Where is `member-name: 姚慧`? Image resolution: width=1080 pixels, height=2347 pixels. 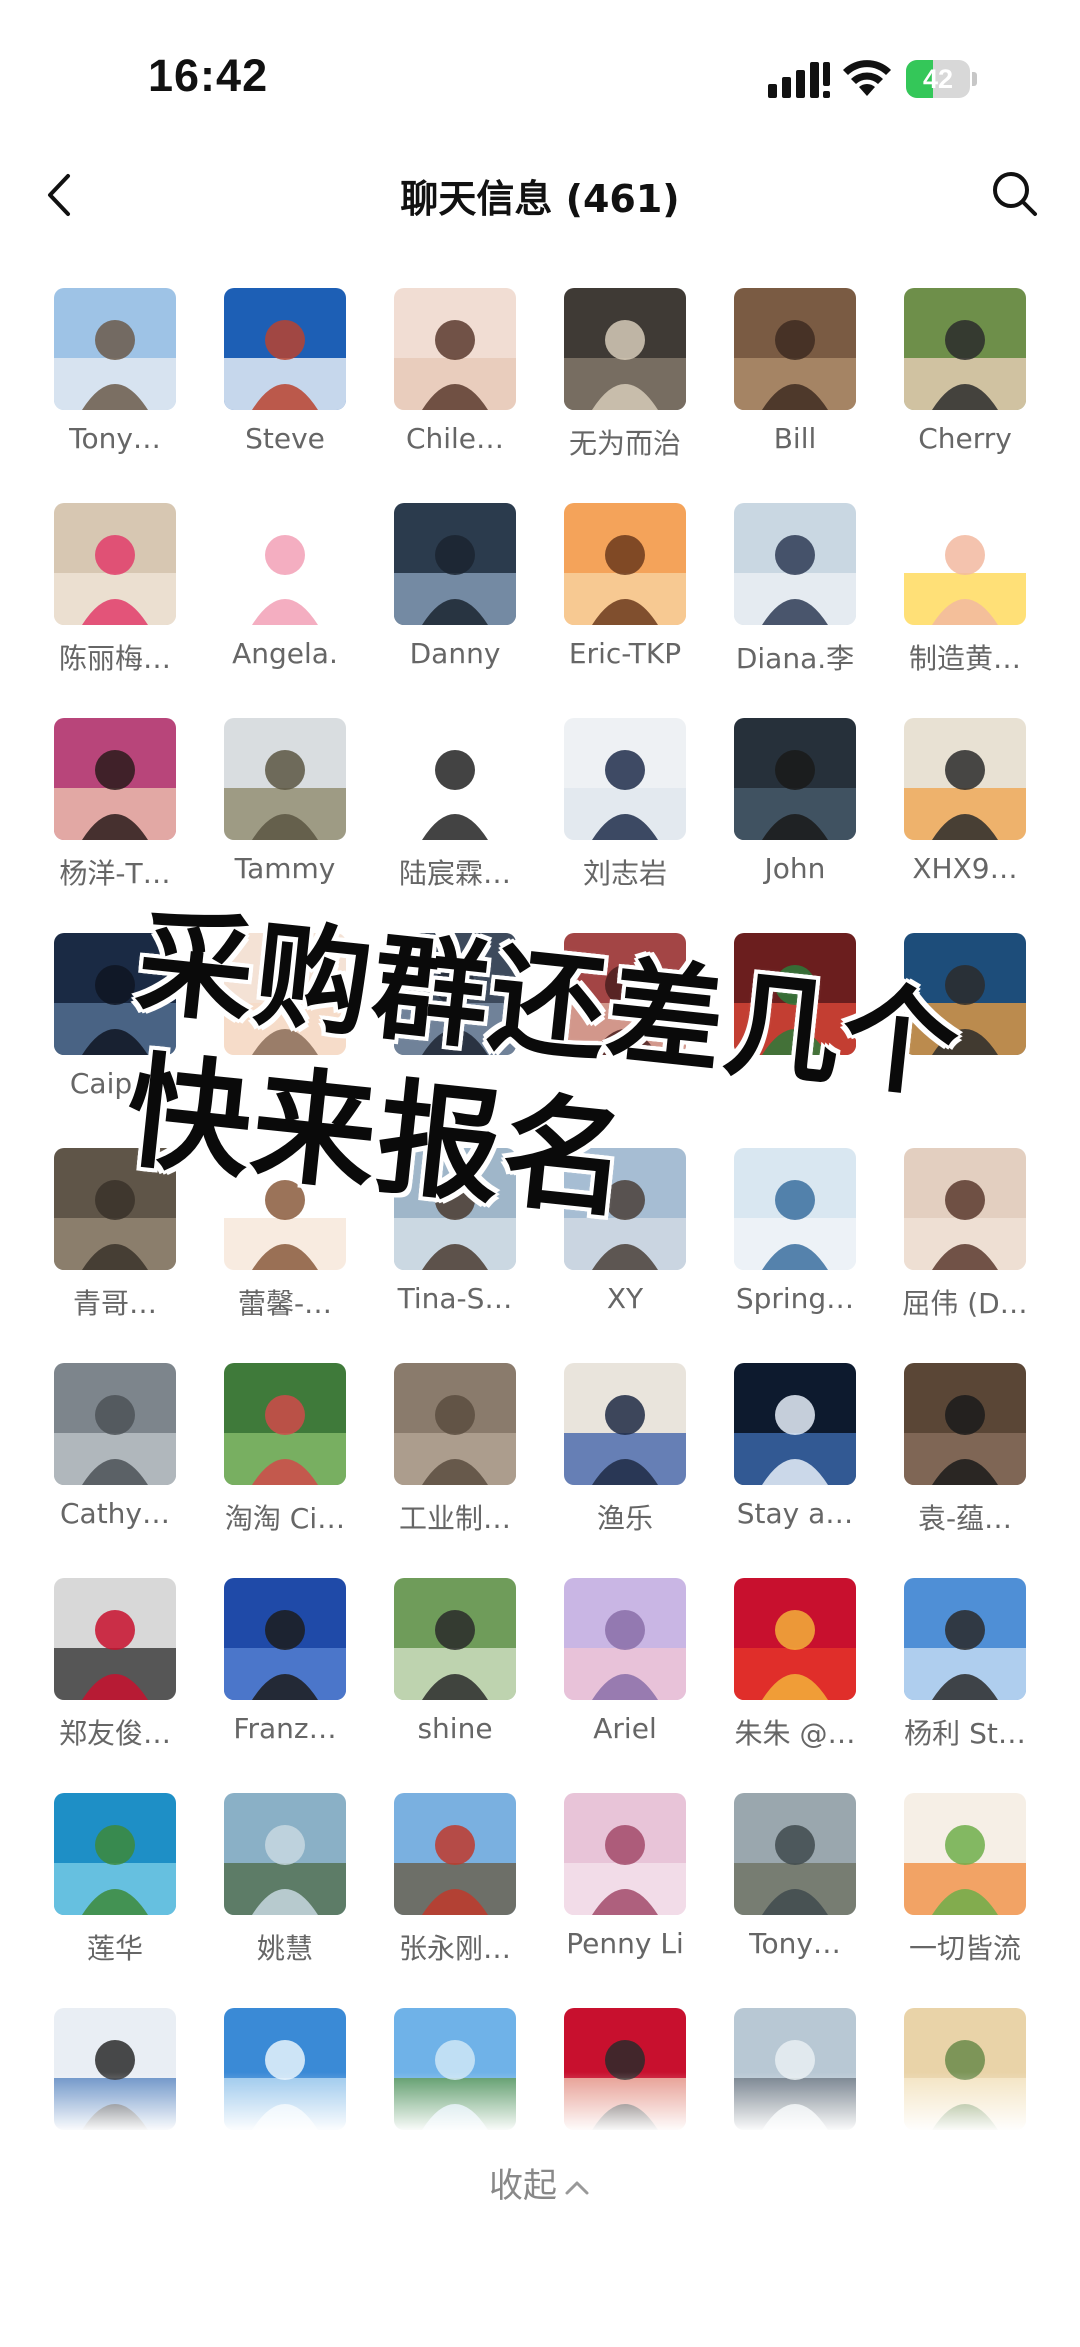 member-name: 姚慧 is located at coordinates (284, 1948).